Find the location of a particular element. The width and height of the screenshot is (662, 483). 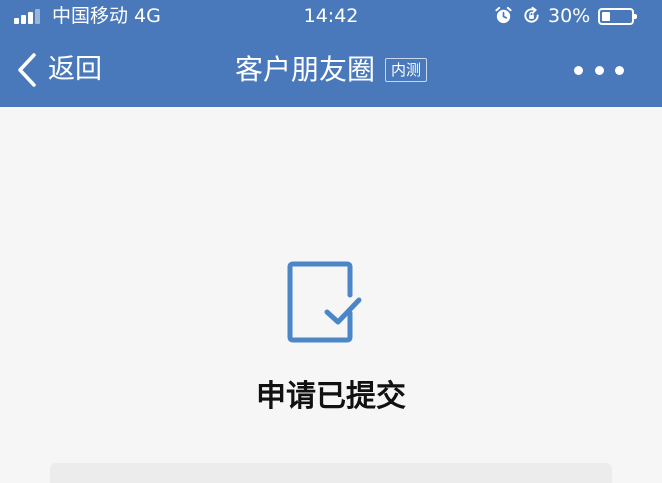

submission-status-message: 申请已提交 is located at coordinates (331, 396).